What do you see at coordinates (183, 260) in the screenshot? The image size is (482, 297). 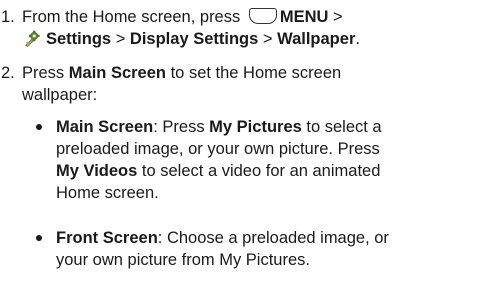 I see `bullet-line: your own picture from My Pictures.` at bounding box center [183, 260].